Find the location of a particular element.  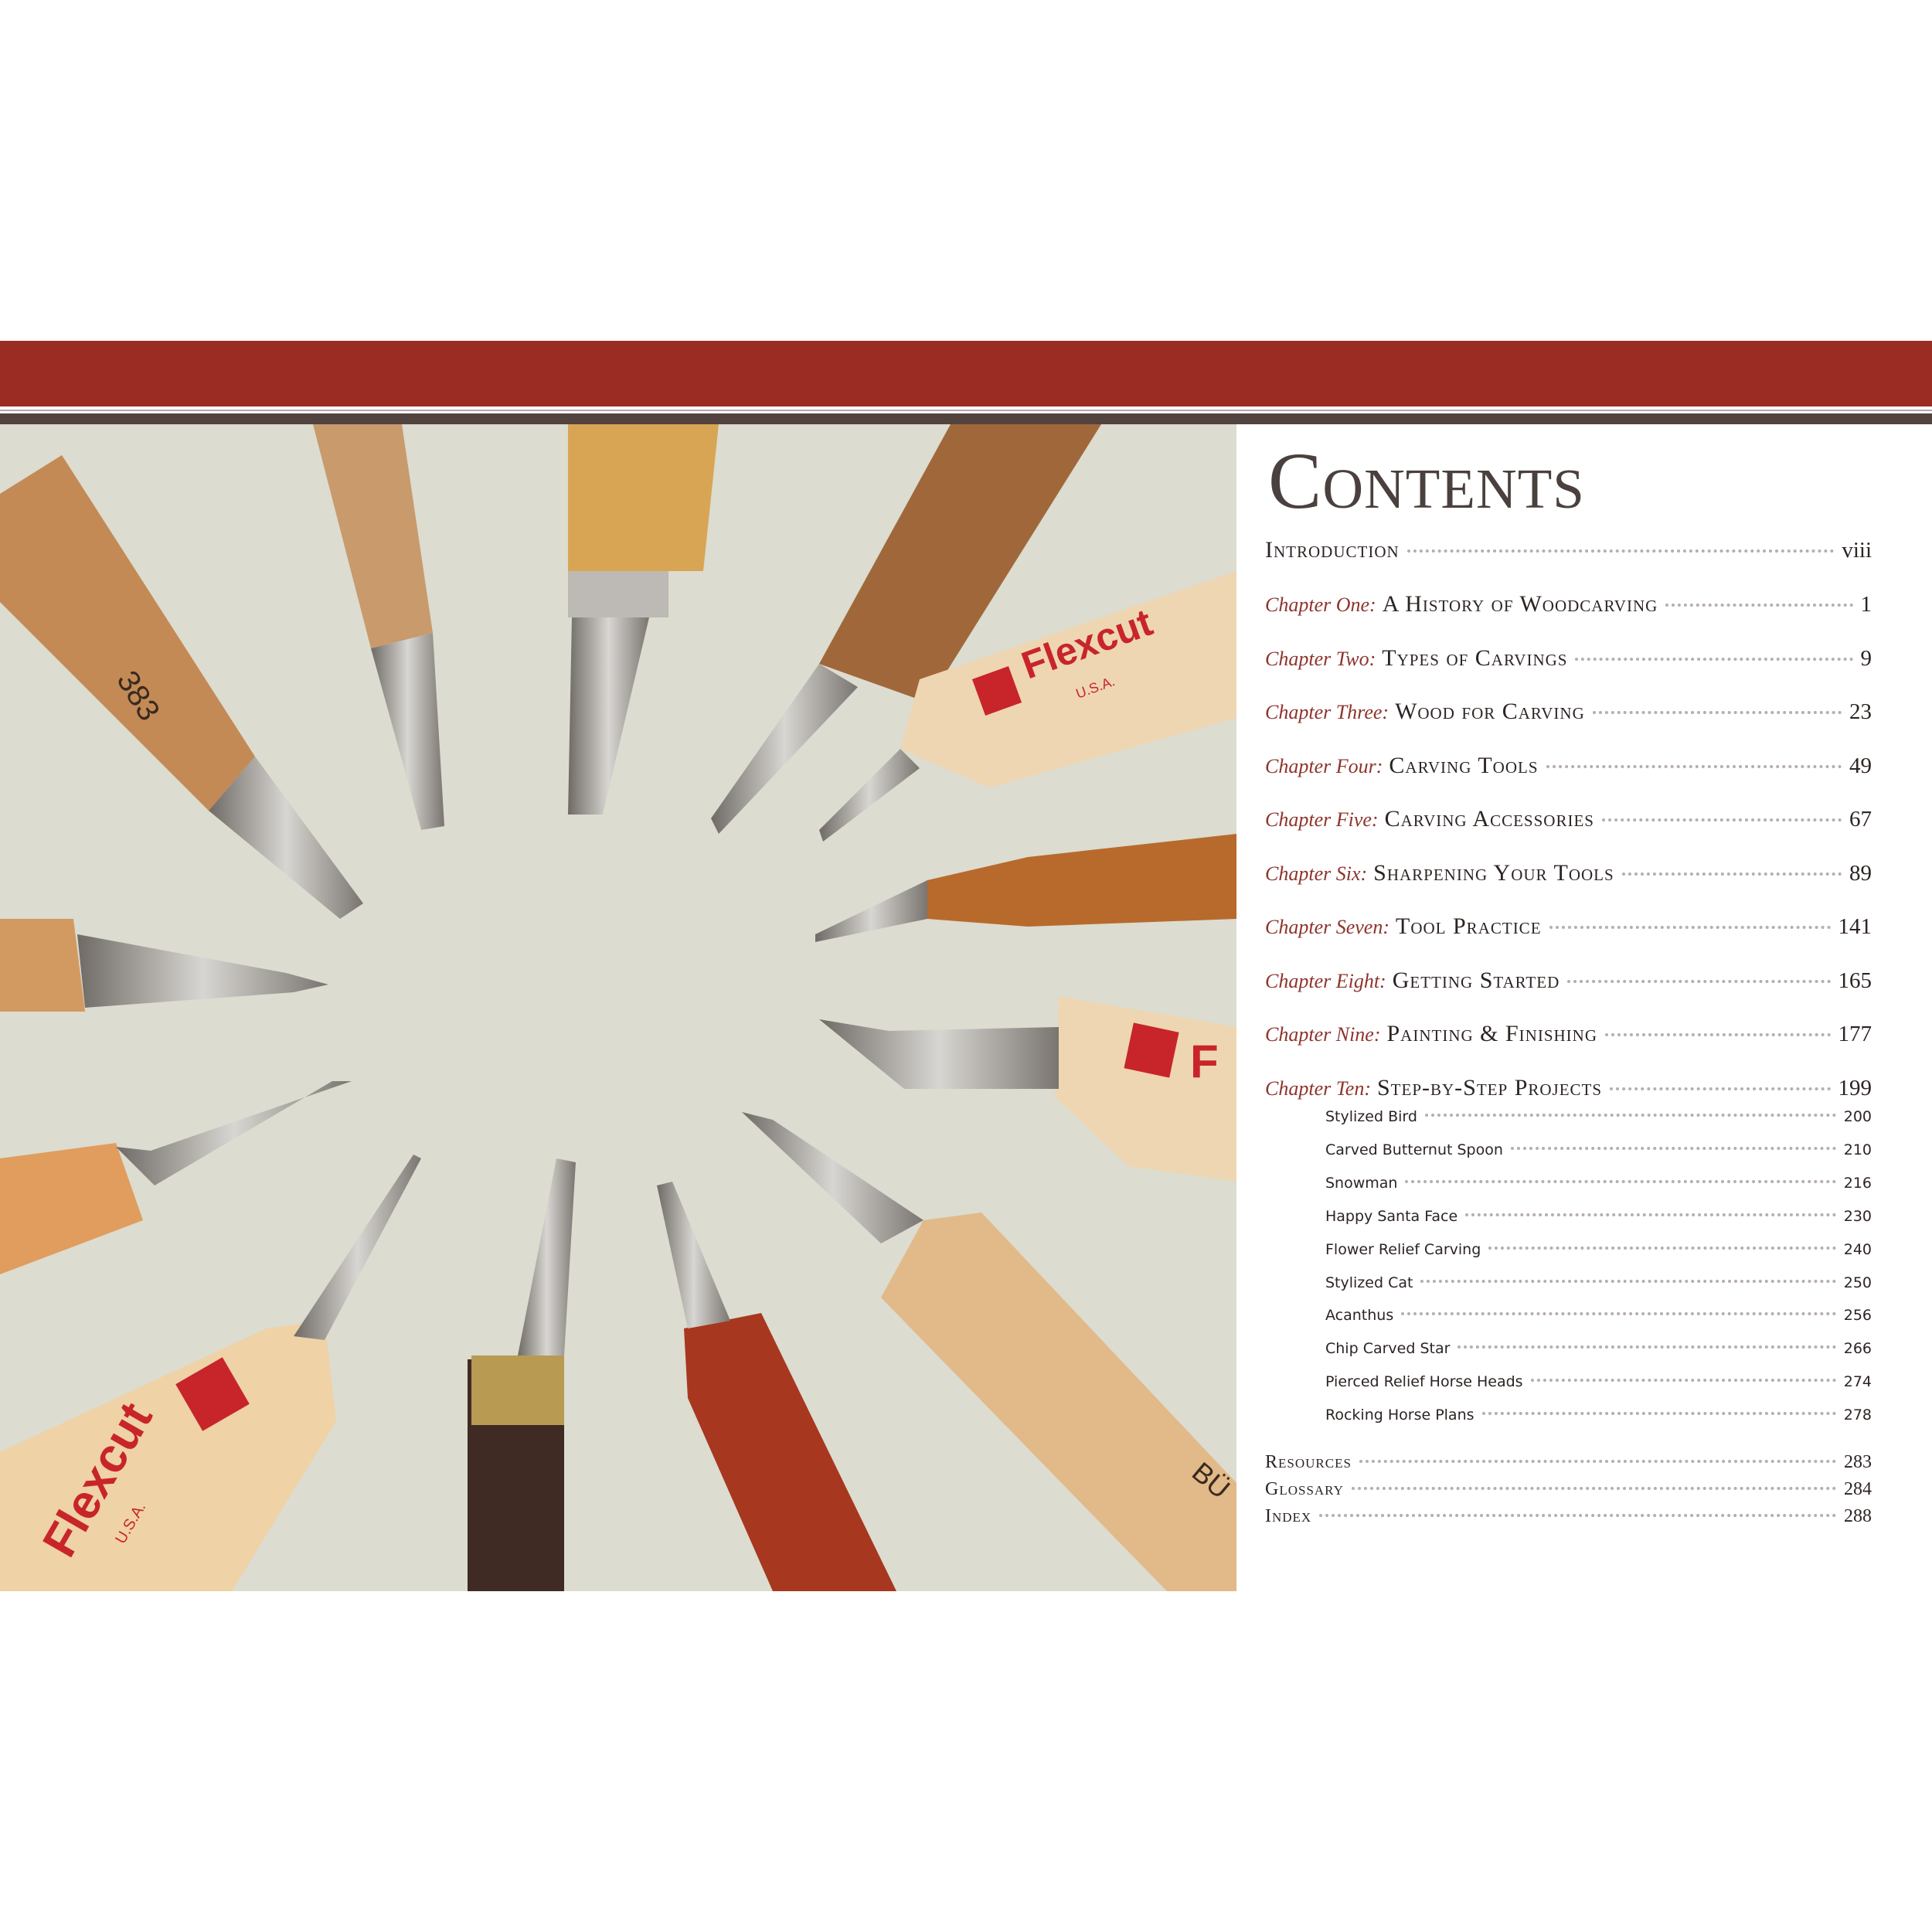

project-title: Pierced Relief Horse Heads is located at coordinates (1424, 1382).